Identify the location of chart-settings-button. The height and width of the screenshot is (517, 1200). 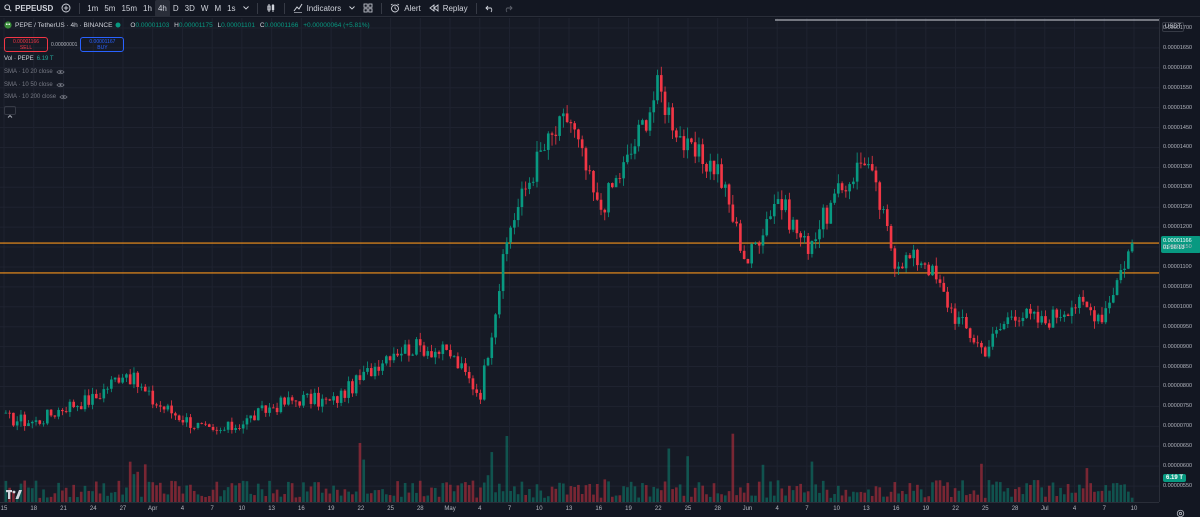
(1180, 511).